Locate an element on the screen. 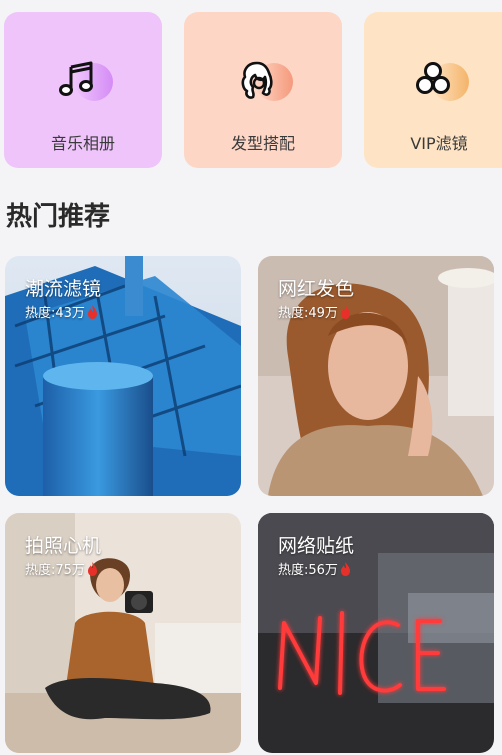 The width and height of the screenshot is (502, 755). filter-circles-icon is located at coordinates (439, 82).